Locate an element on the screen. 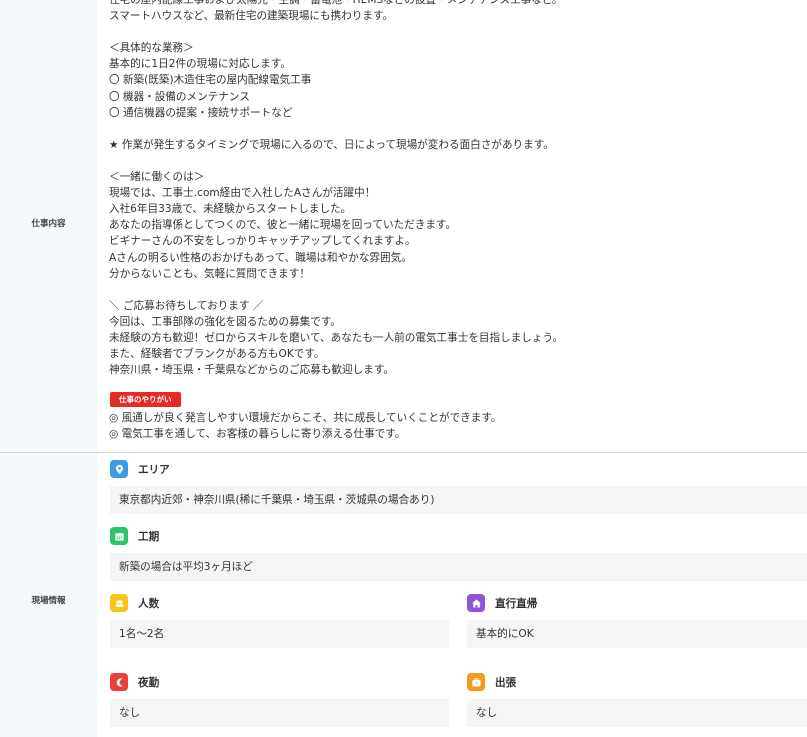 The height and width of the screenshot is (737, 807). trip-field-value: なし is located at coordinates (637, 713).